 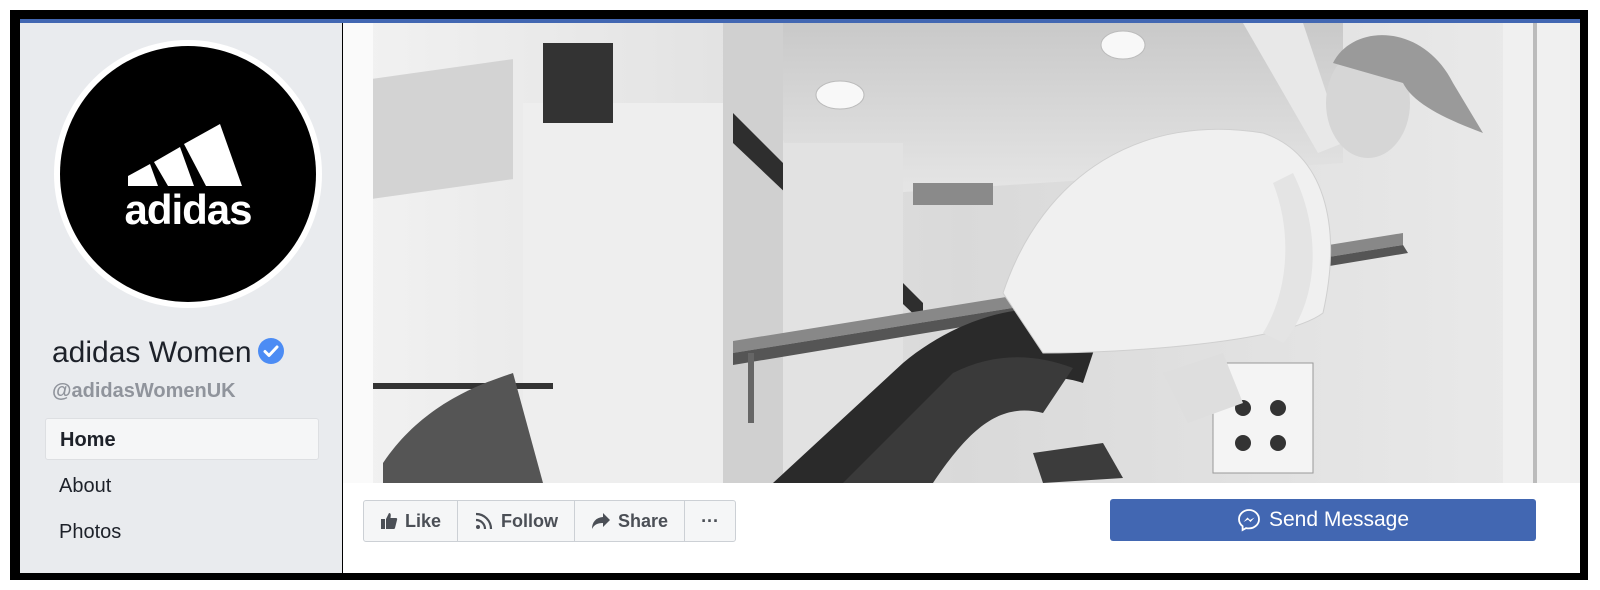 I want to click on page-title: adidas Women, so click(x=168, y=353).